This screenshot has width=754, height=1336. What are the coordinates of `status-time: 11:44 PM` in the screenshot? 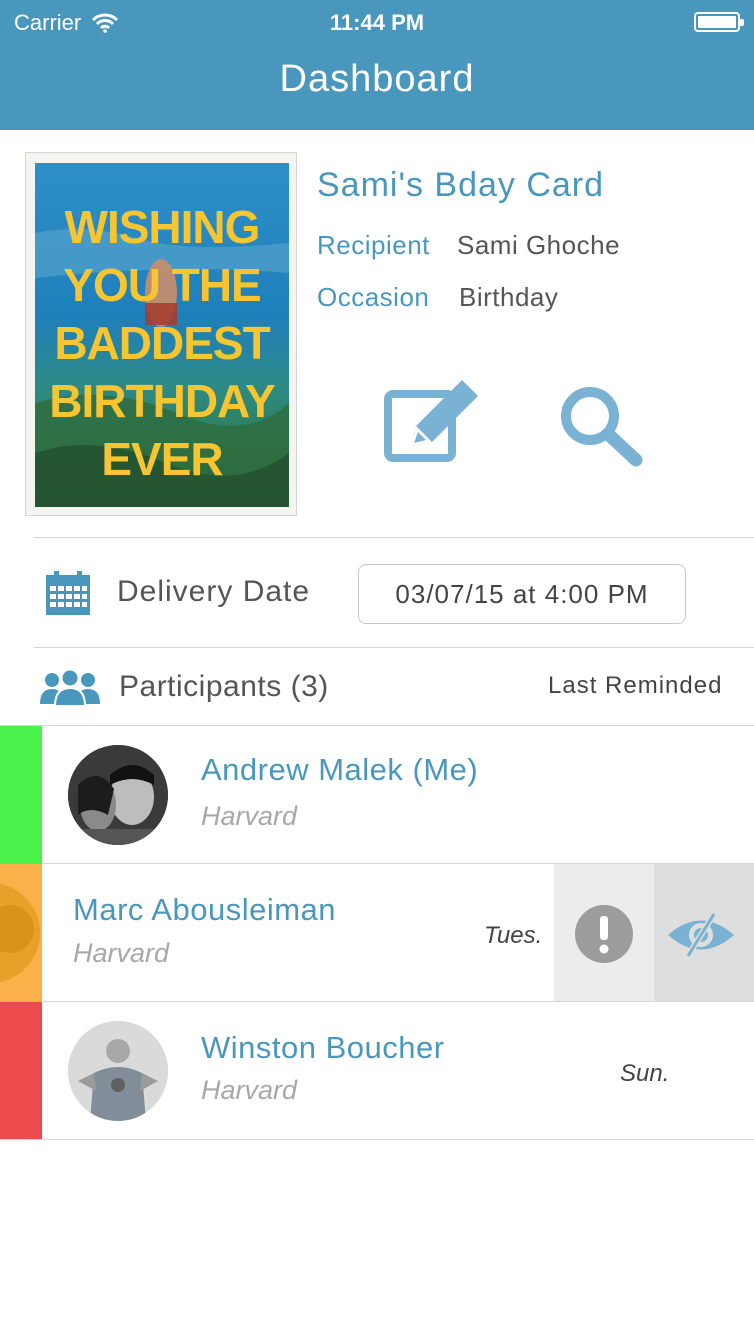 It's located at (377, 22).